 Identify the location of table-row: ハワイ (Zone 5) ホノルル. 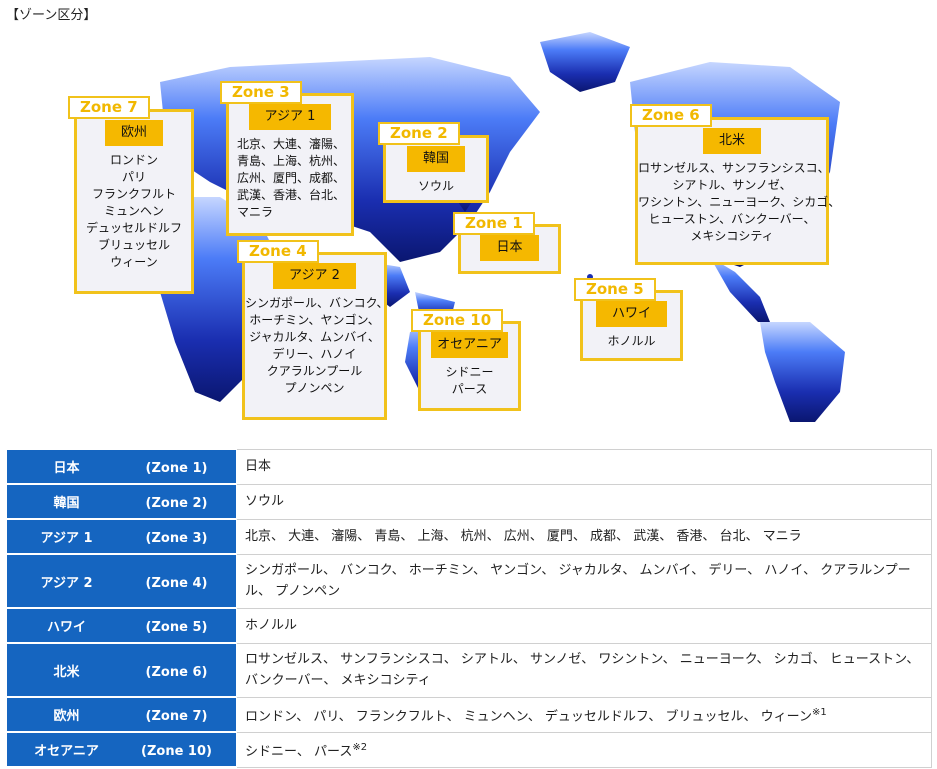
(469, 625).